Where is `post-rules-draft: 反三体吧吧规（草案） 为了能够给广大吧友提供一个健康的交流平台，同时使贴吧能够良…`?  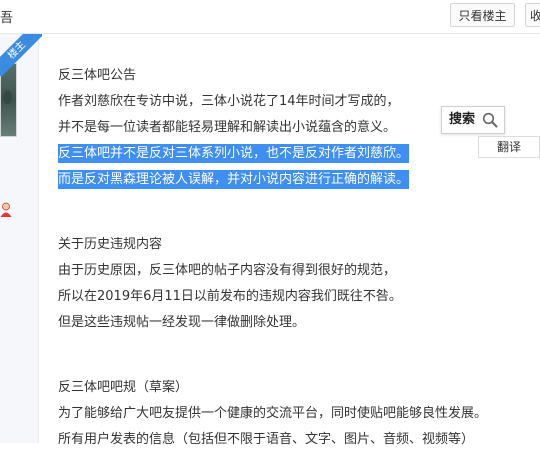 post-rules-draft: 反三体吧吧规（草案） 为了能够给广大吧友提供一个健康的交流平台，同时使贴吧能够良… is located at coordinates (293, 414).